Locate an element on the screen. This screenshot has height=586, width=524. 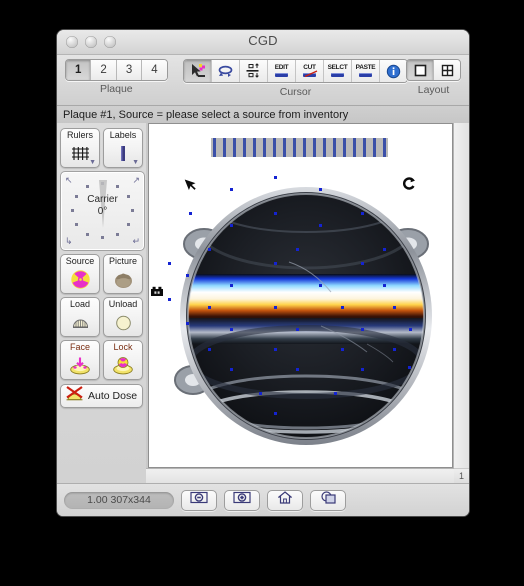
face-button: Face is located at coordinates (80, 360).